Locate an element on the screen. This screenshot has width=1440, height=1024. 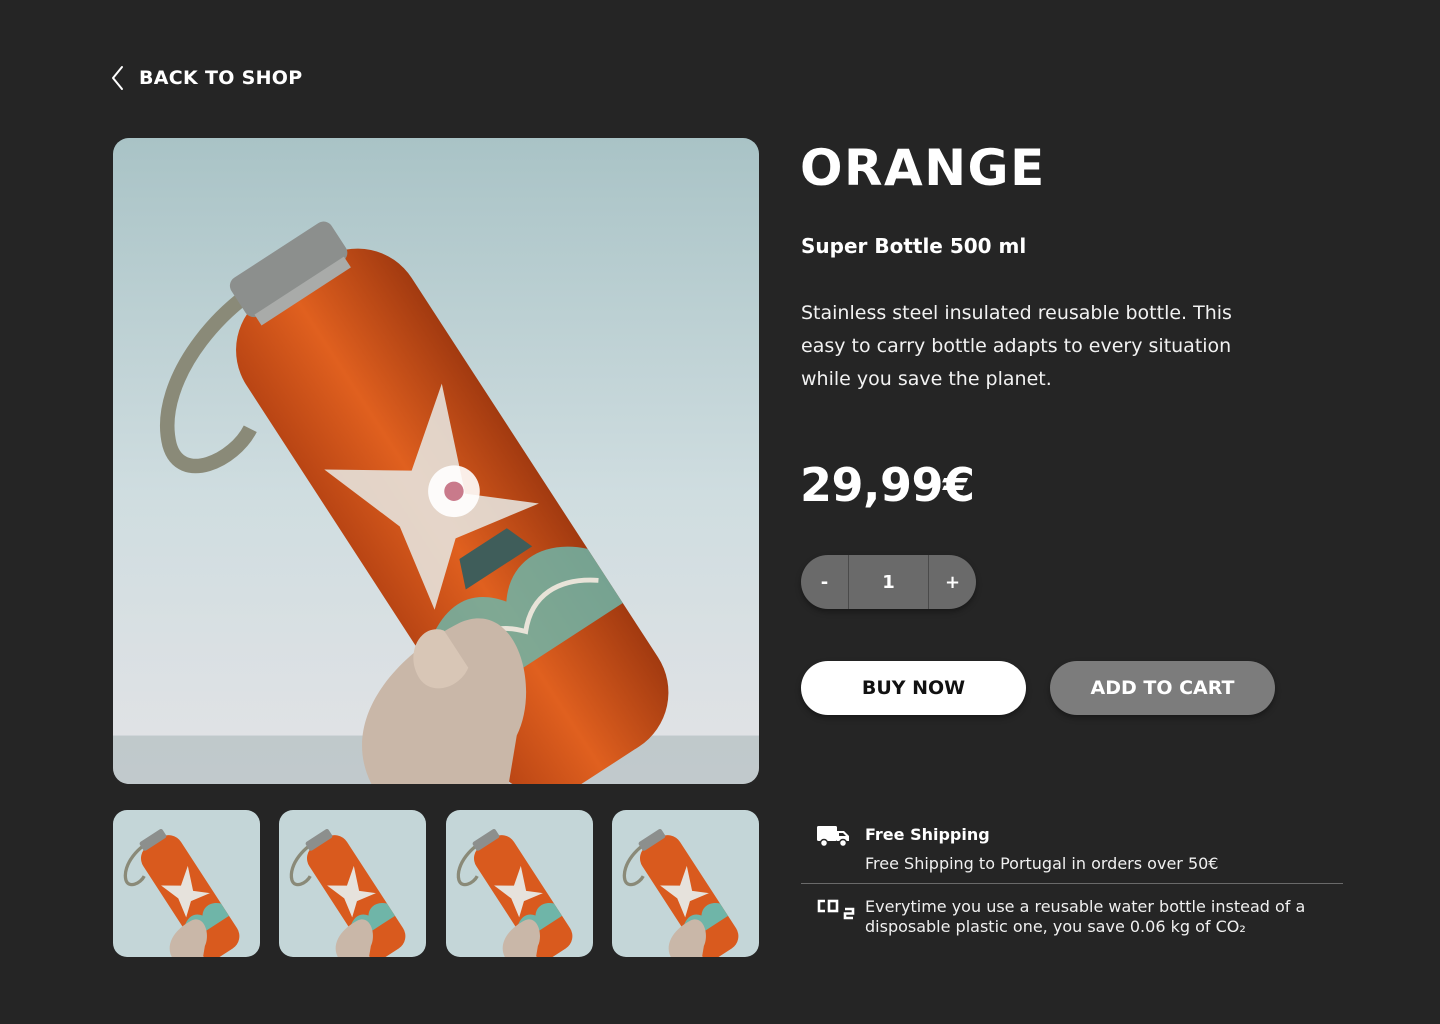
quantity-stepper: - 1 + is located at coordinates (888, 582).